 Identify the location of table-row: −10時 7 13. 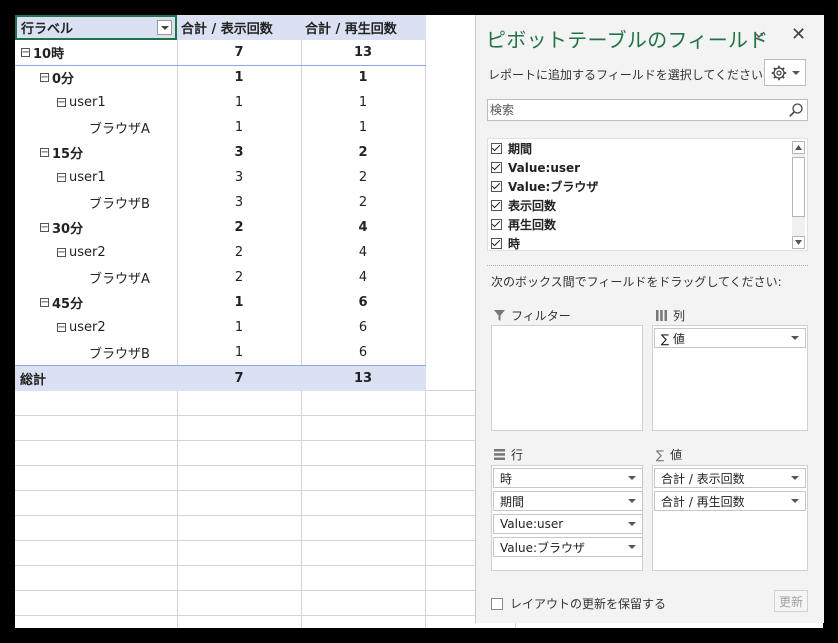
(220, 53).